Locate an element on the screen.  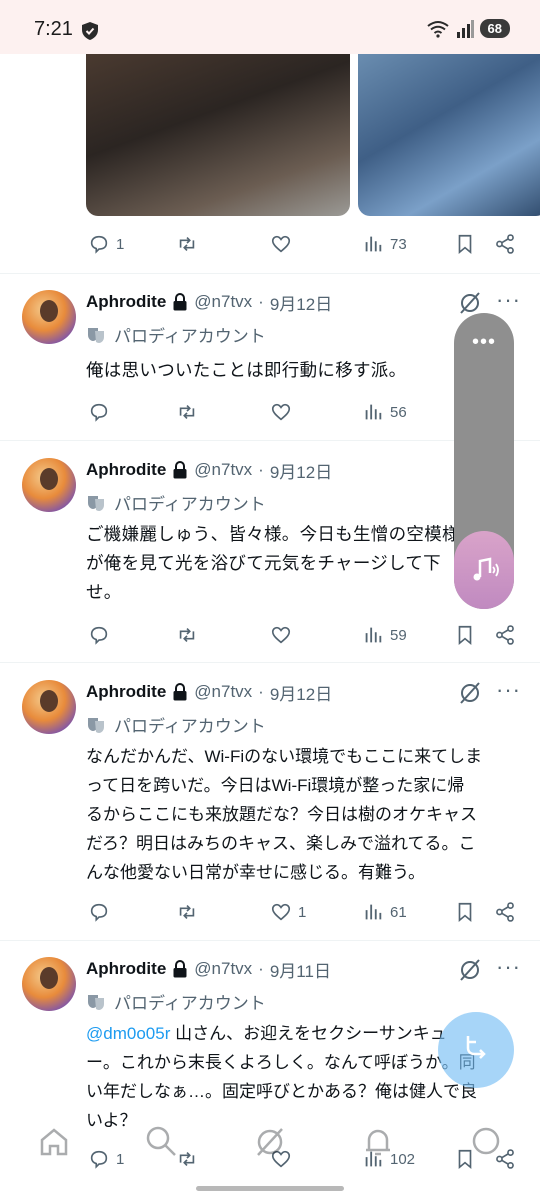
action-row: 1 61 is located at coordinates (306, 912).